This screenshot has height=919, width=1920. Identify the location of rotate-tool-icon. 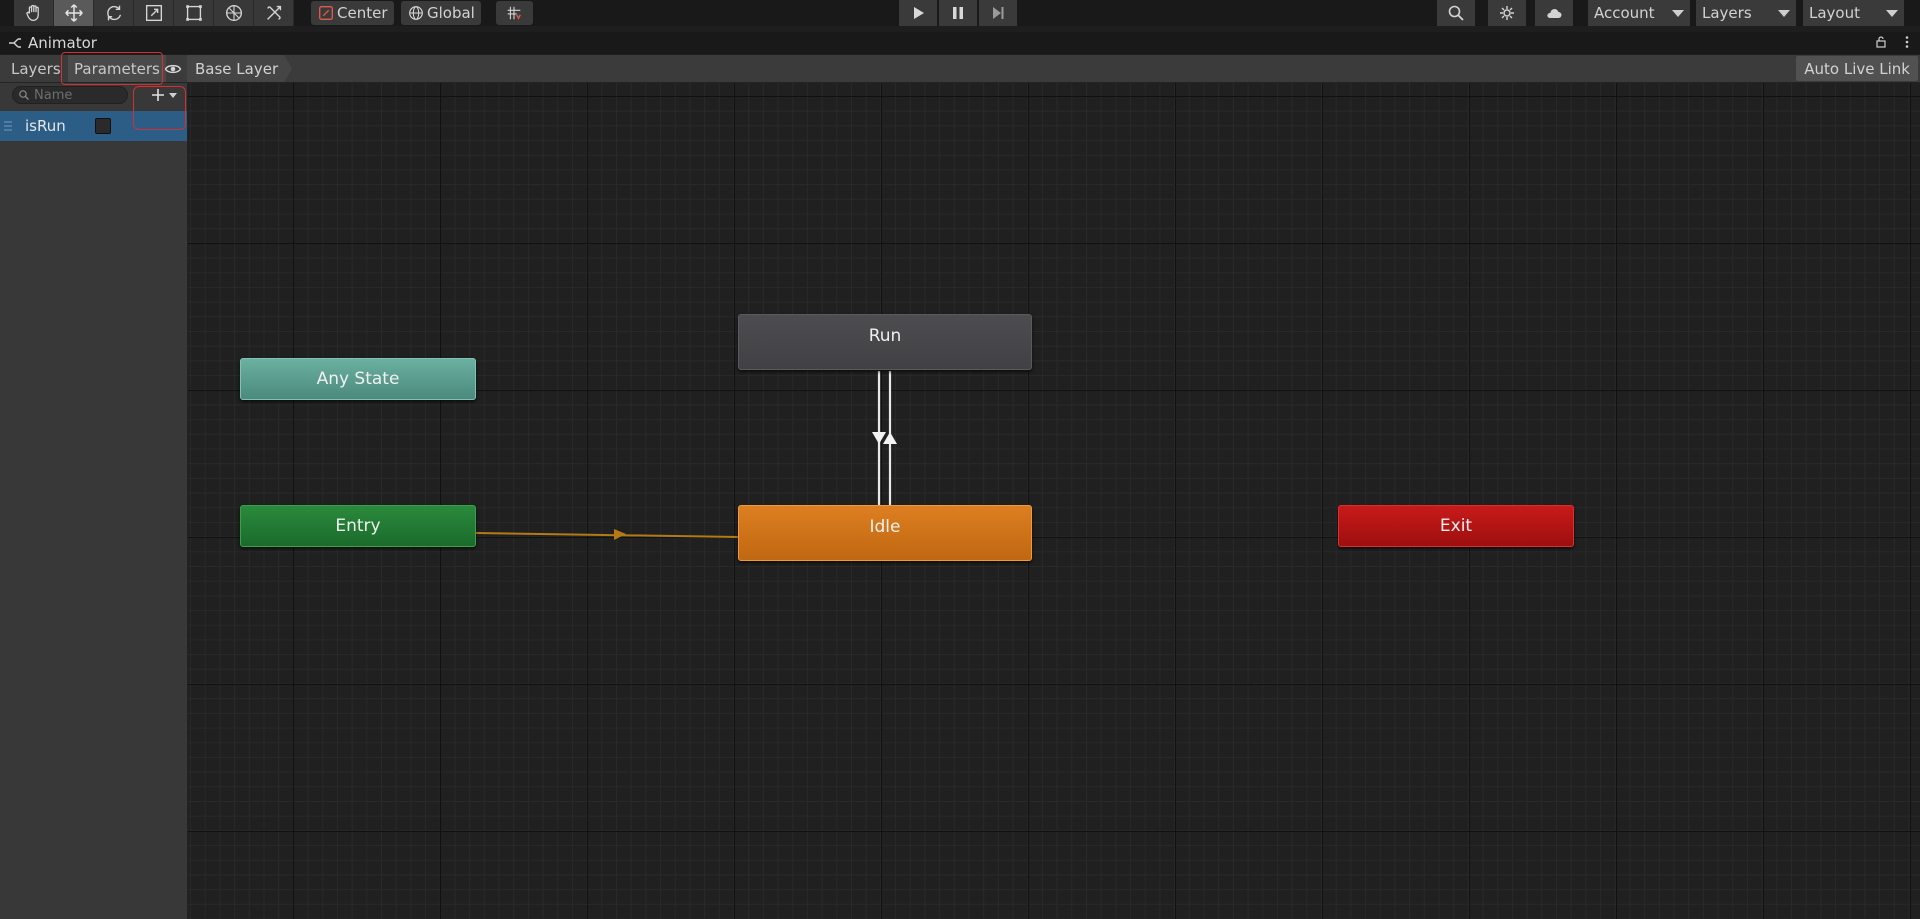
(113, 13).